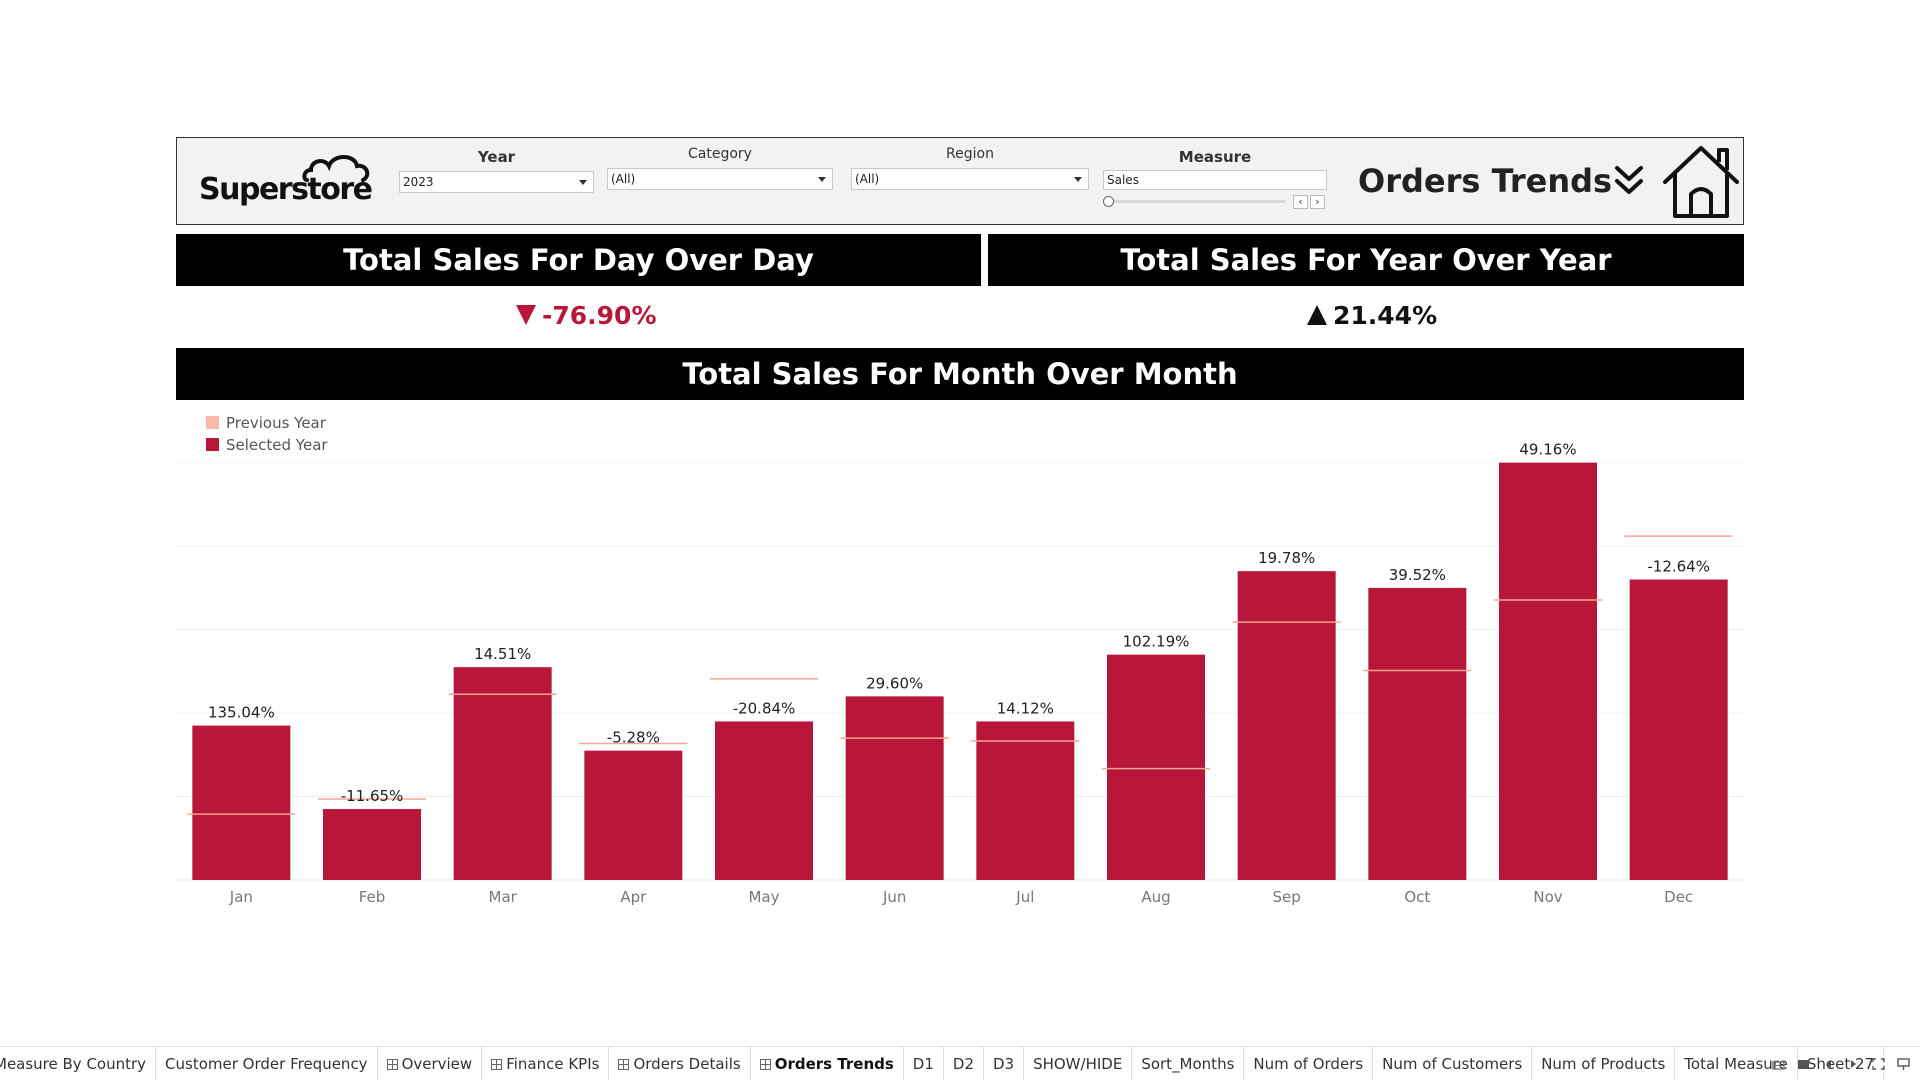 The height and width of the screenshot is (1080, 1920). I want to click on logo-text: Superstore, so click(286, 189).